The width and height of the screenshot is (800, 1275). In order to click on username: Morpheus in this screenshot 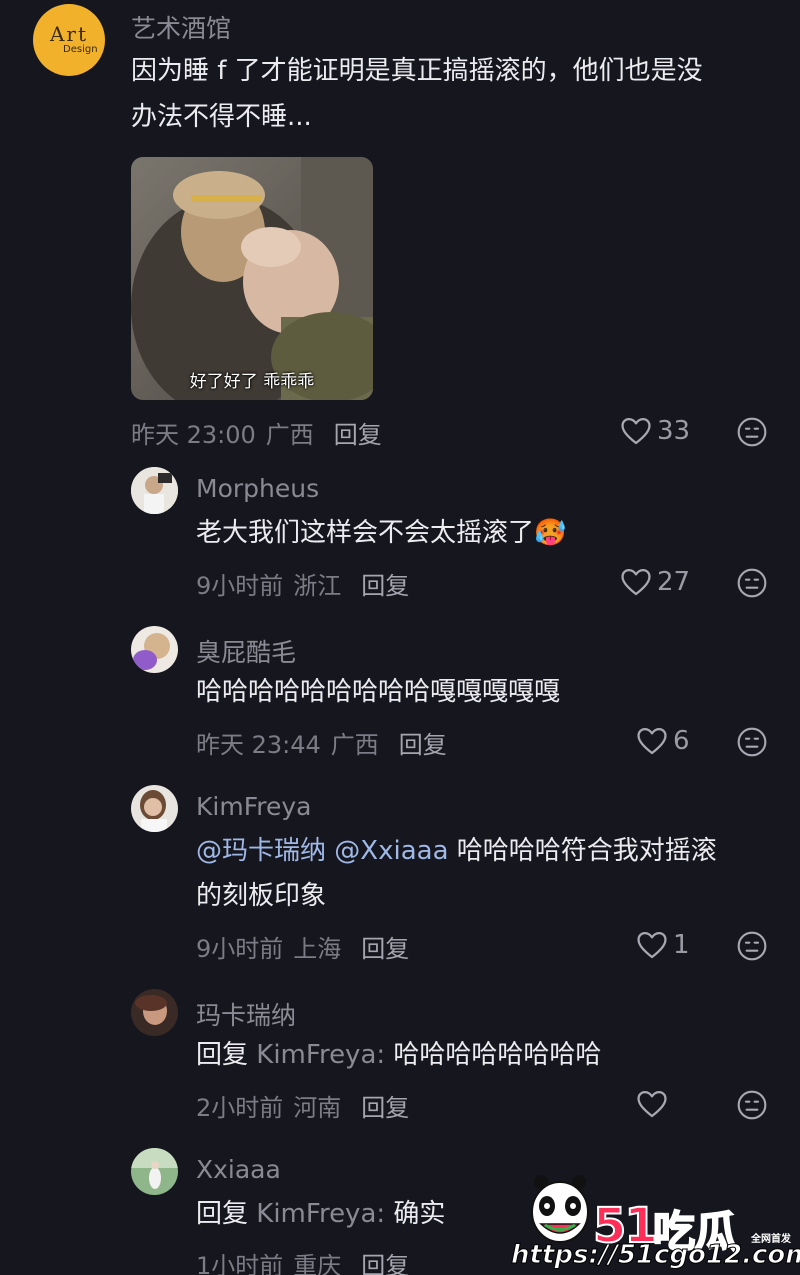, I will do `click(257, 488)`.